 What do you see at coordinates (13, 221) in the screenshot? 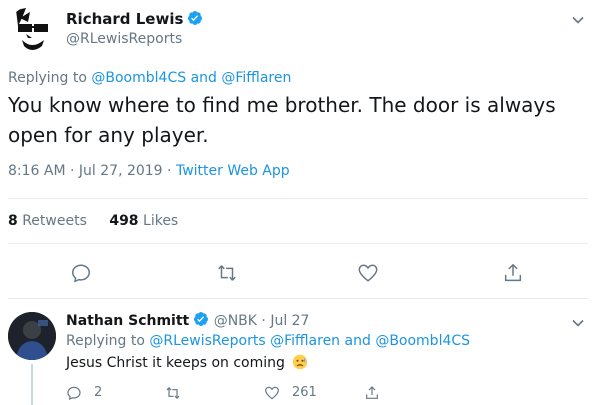
I see `retweets-count: 8` at bounding box center [13, 221].